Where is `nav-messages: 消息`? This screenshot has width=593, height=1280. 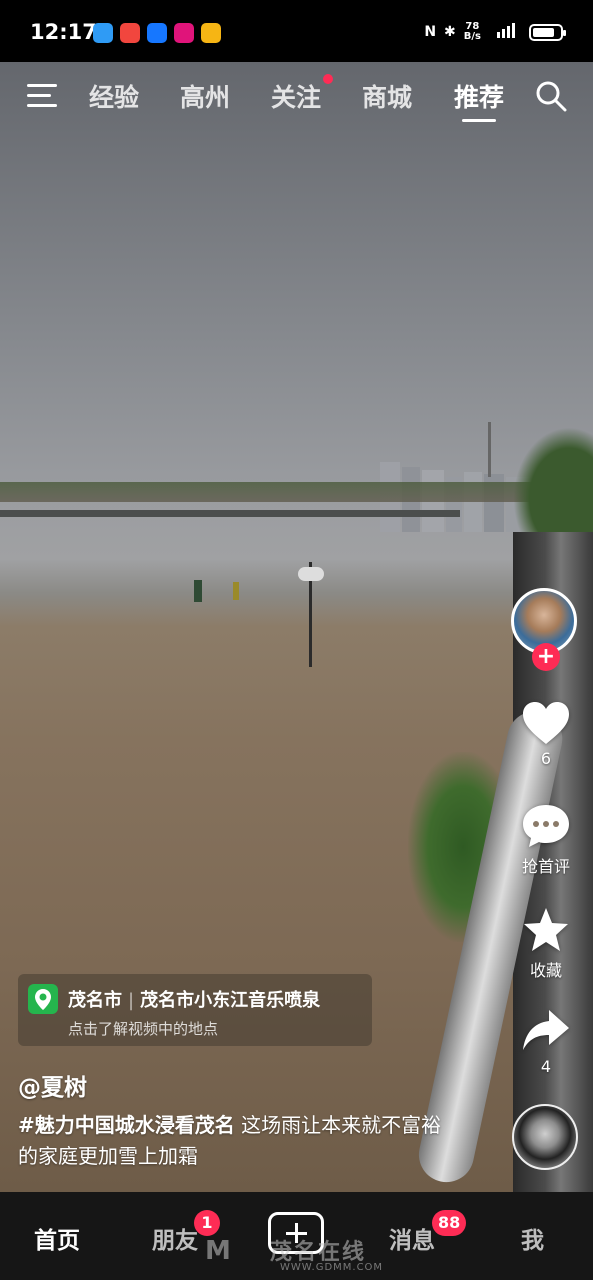
nav-messages: 消息 is located at coordinates (412, 1238).